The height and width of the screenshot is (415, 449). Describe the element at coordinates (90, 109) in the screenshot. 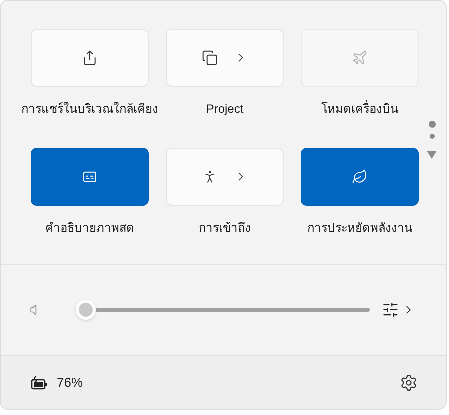

I see `tile-label: การแชร์ในบริเวณใกล้เคียง` at that location.